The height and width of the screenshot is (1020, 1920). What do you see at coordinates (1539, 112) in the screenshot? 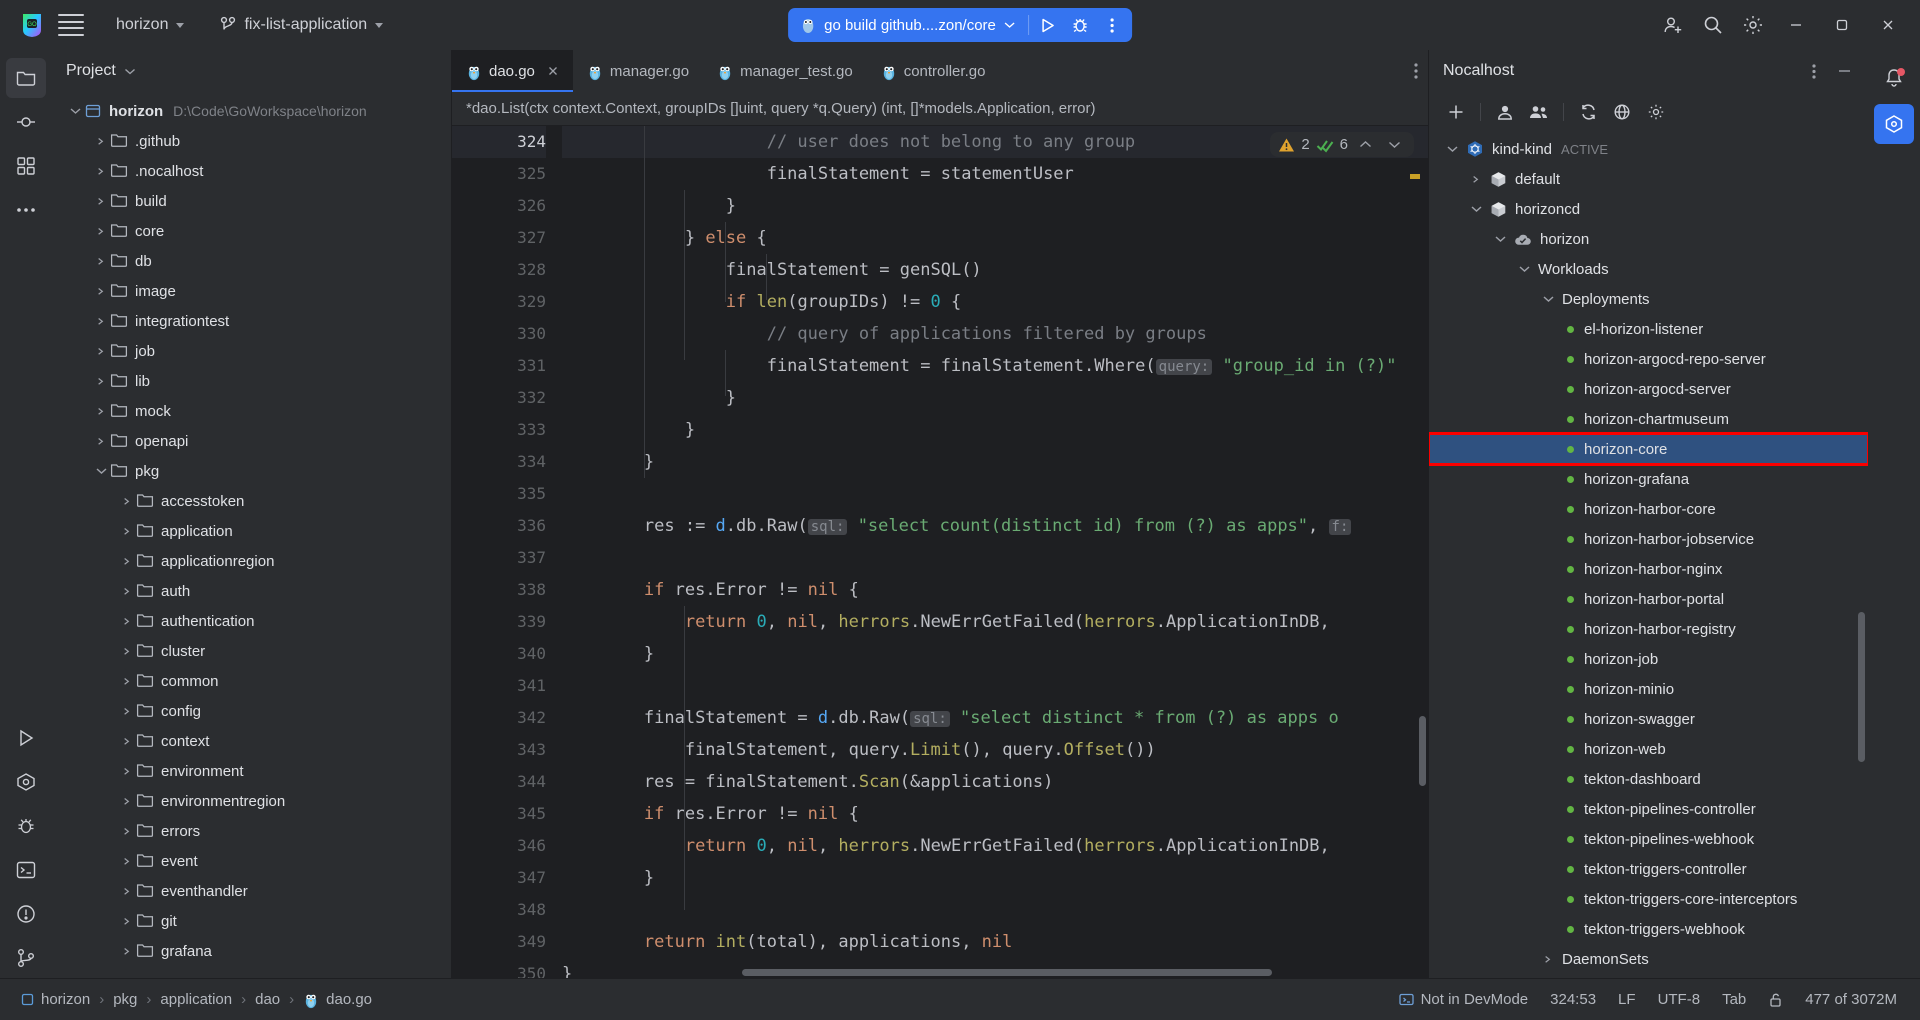
I see `users-group-icon` at bounding box center [1539, 112].